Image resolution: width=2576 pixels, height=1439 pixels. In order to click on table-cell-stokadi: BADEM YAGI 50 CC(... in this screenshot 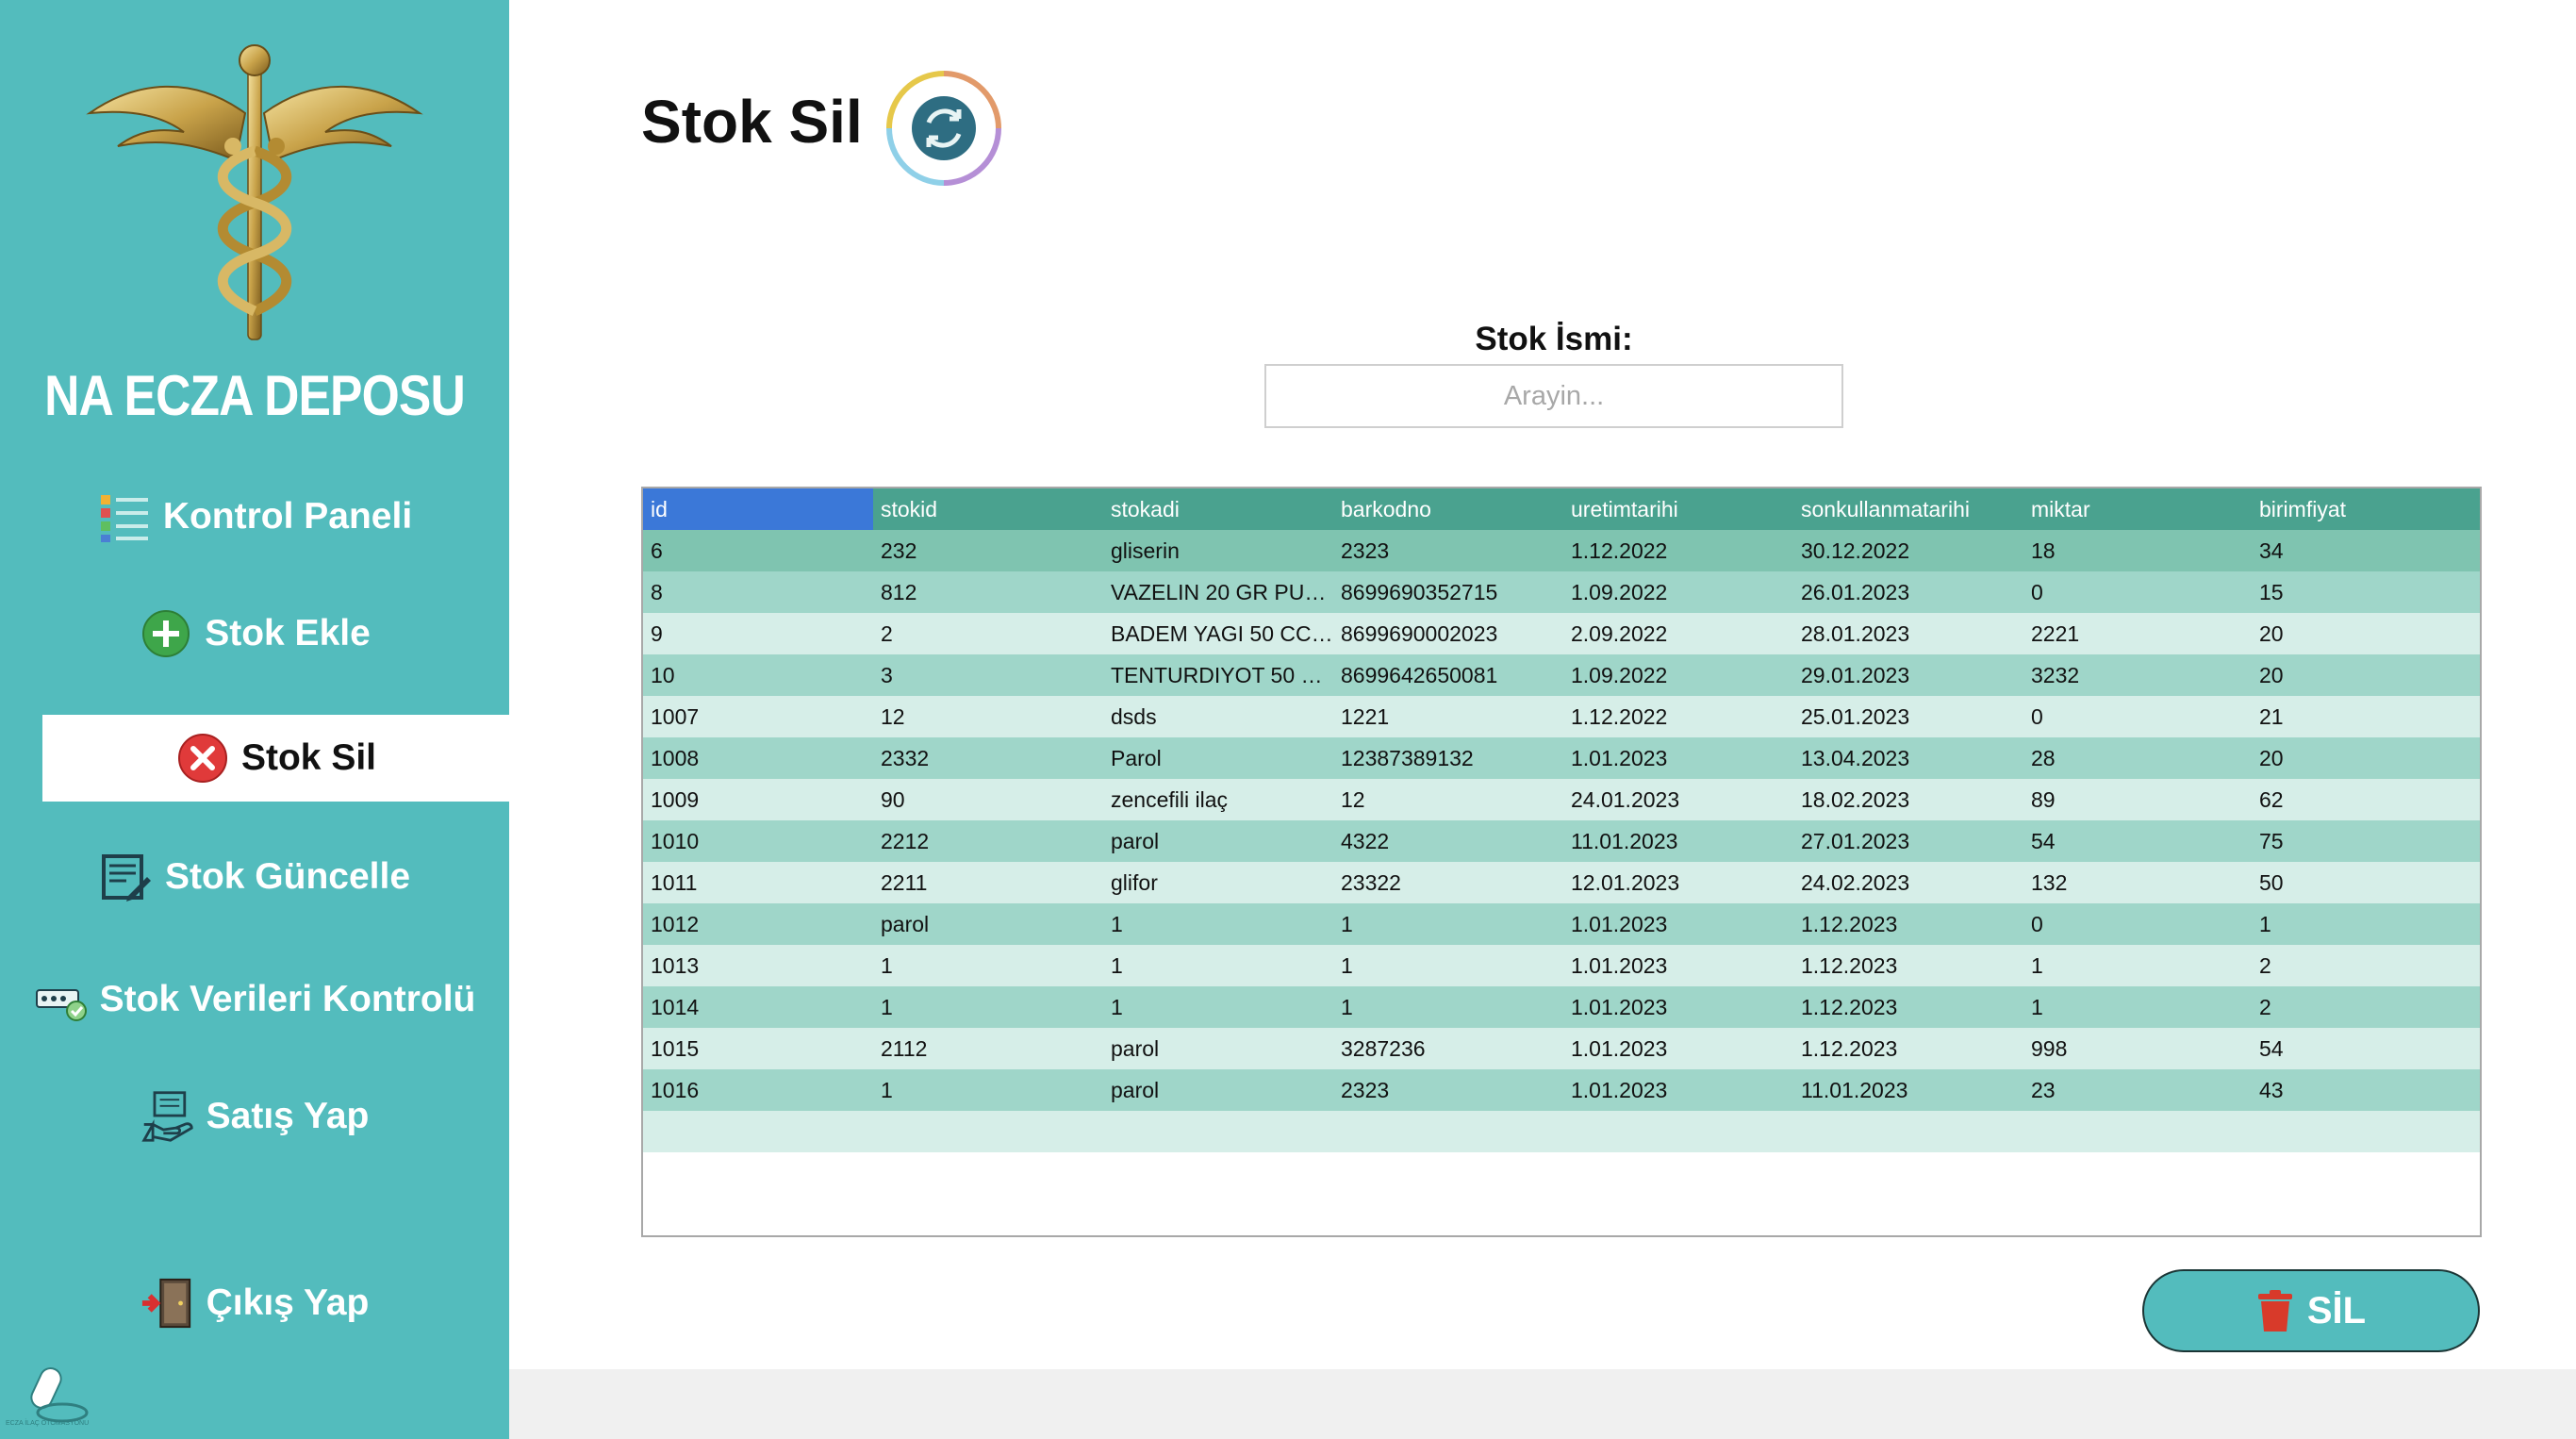, I will do `click(1218, 633)`.